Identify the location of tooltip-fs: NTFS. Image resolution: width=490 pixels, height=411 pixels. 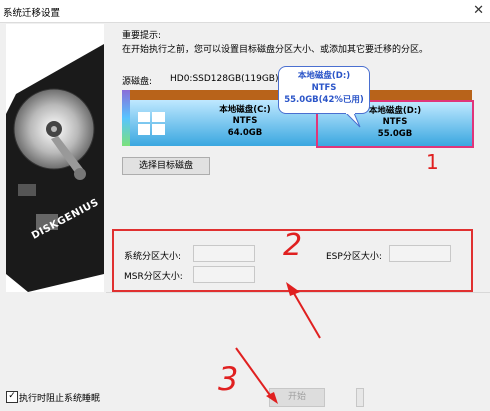
(324, 88).